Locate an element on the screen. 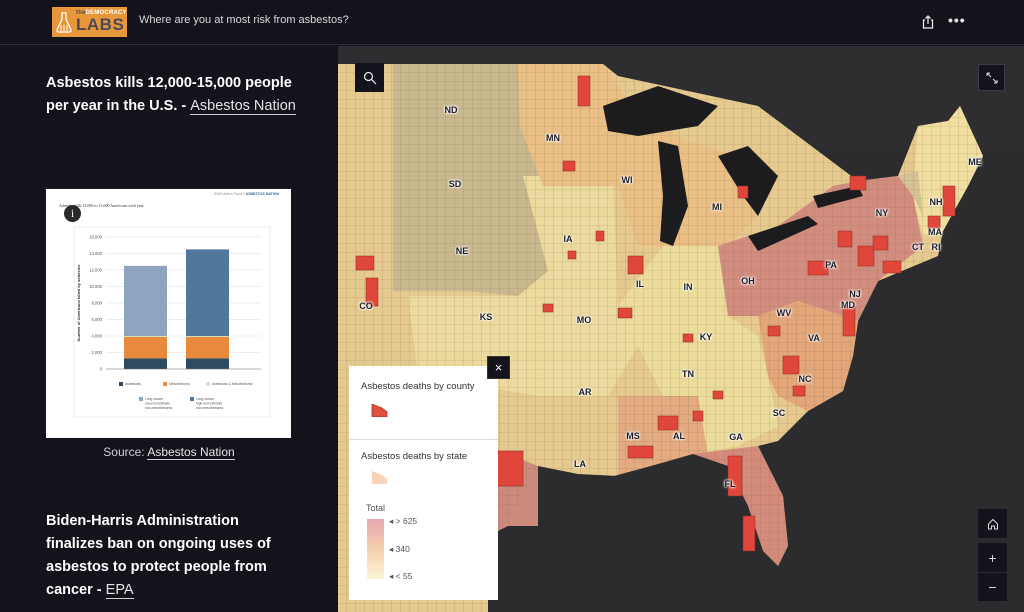 This screenshot has height=612, width=1024. y-tick-label: 12,000 is located at coordinates (95, 270).